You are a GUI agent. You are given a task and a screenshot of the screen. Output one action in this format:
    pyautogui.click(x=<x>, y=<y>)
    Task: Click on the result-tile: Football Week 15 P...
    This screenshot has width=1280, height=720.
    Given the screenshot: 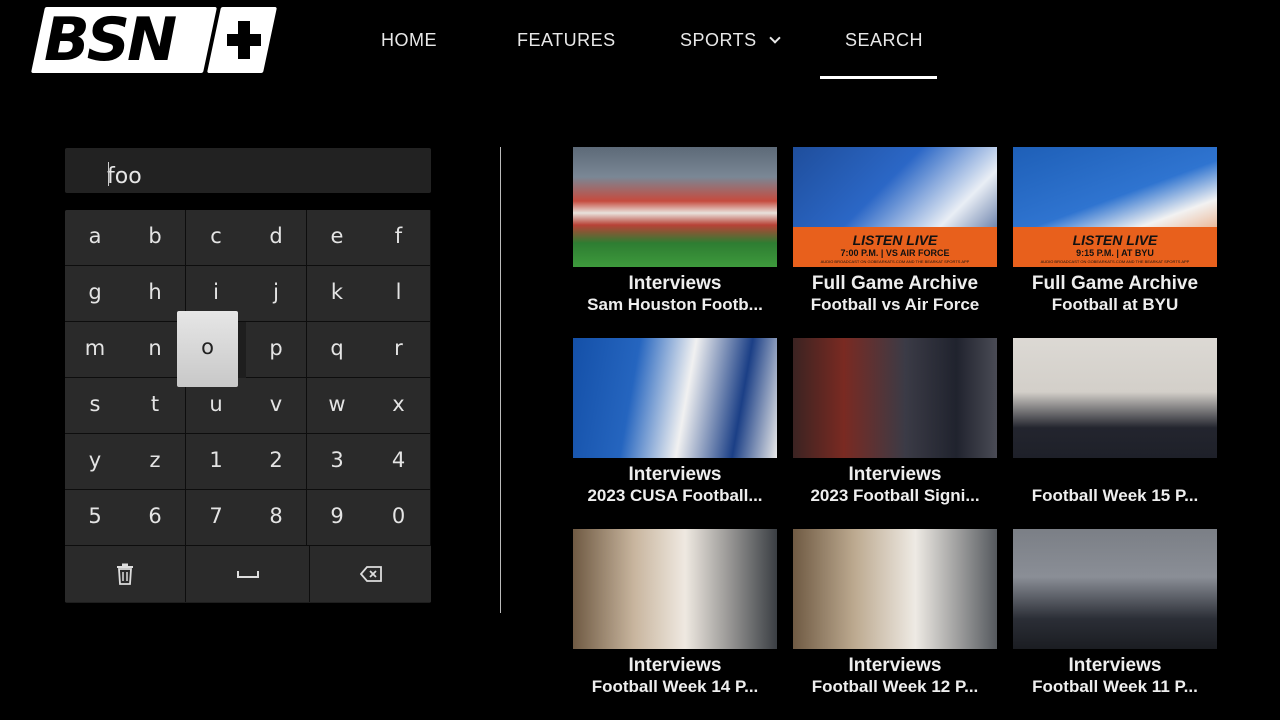 What is the action you would take?
    pyautogui.click(x=1115, y=422)
    